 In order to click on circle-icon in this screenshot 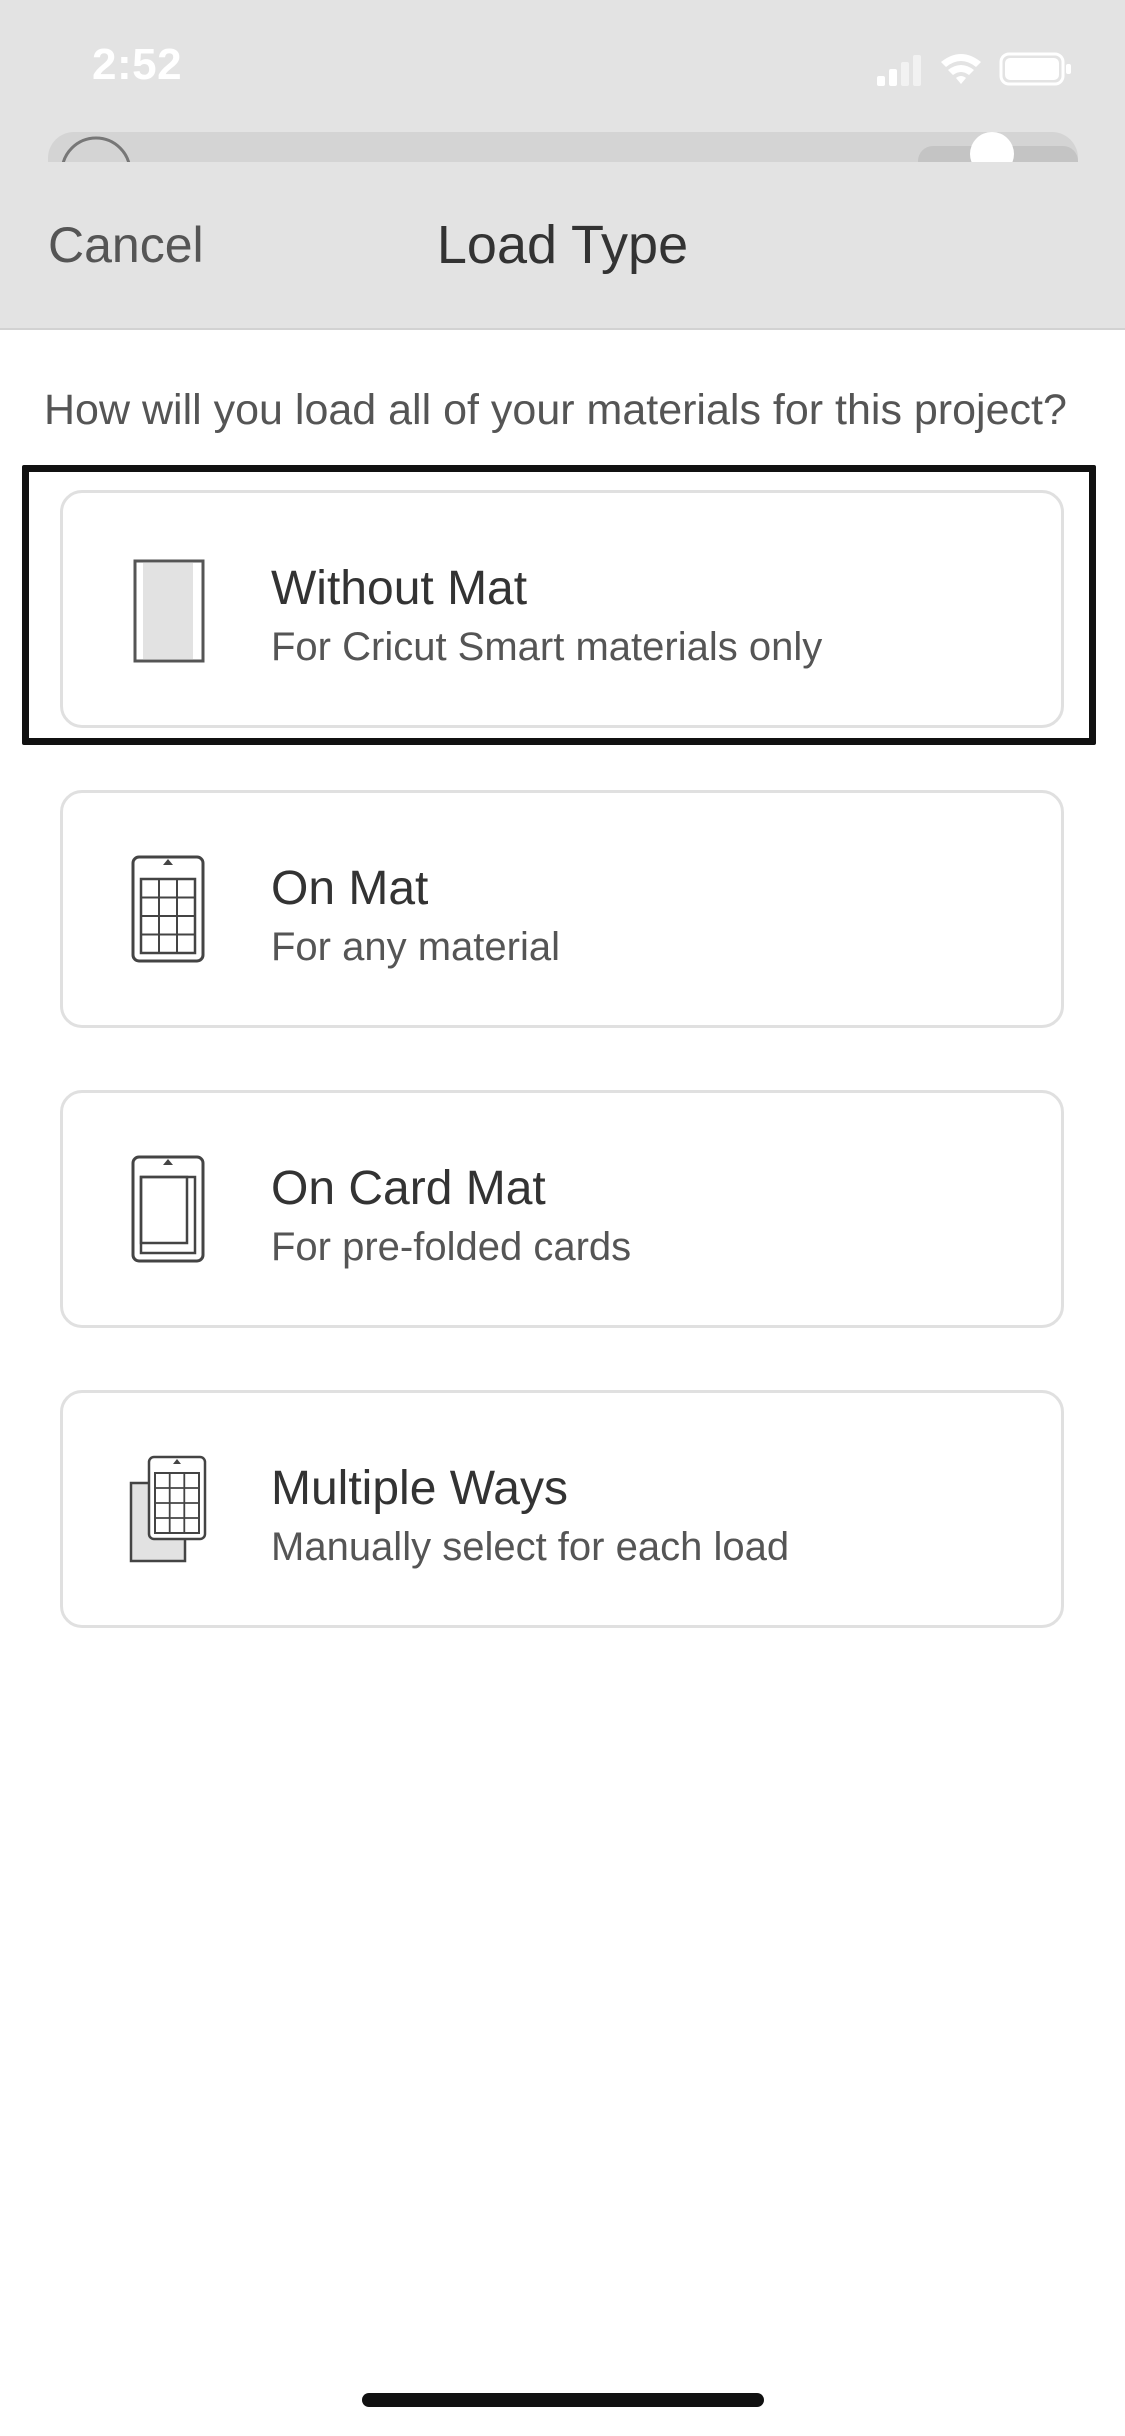, I will do `click(96, 149)`.